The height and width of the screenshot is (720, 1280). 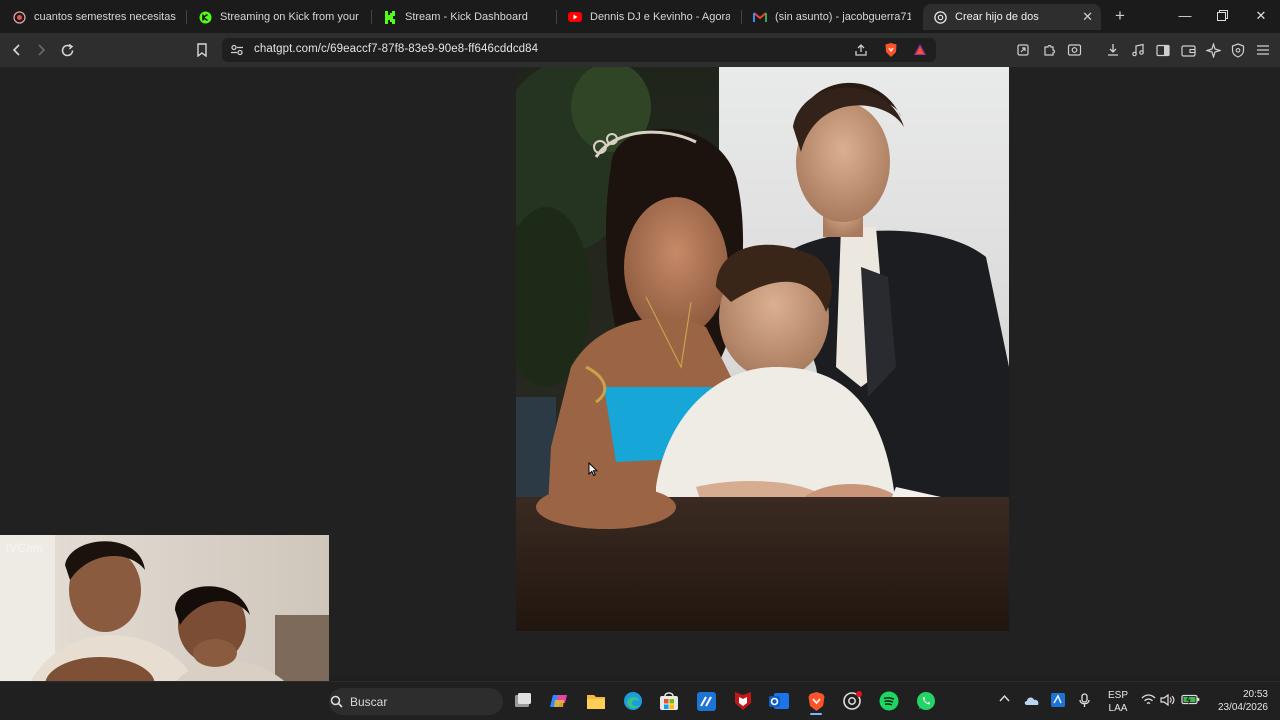 What do you see at coordinates (1117, 695) in the screenshot?
I see `language-code: ESP` at bounding box center [1117, 695].